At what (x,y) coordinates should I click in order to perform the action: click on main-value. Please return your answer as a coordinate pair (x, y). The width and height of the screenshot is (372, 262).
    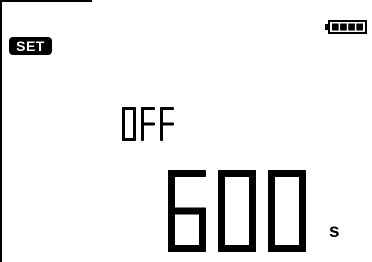
    Looking at the image, I should click on (237, 211).